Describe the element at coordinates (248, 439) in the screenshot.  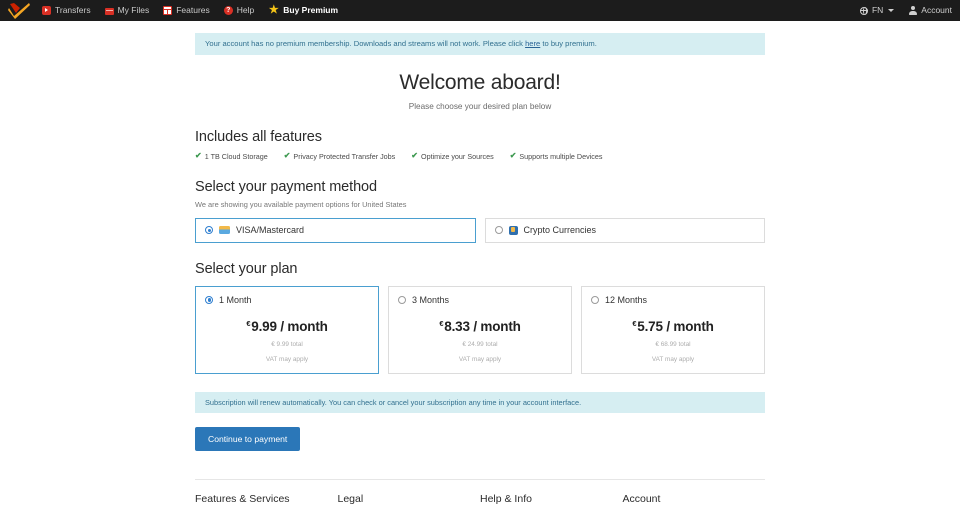
I see `continue-to-payment-button: Continue to payment` at that location.